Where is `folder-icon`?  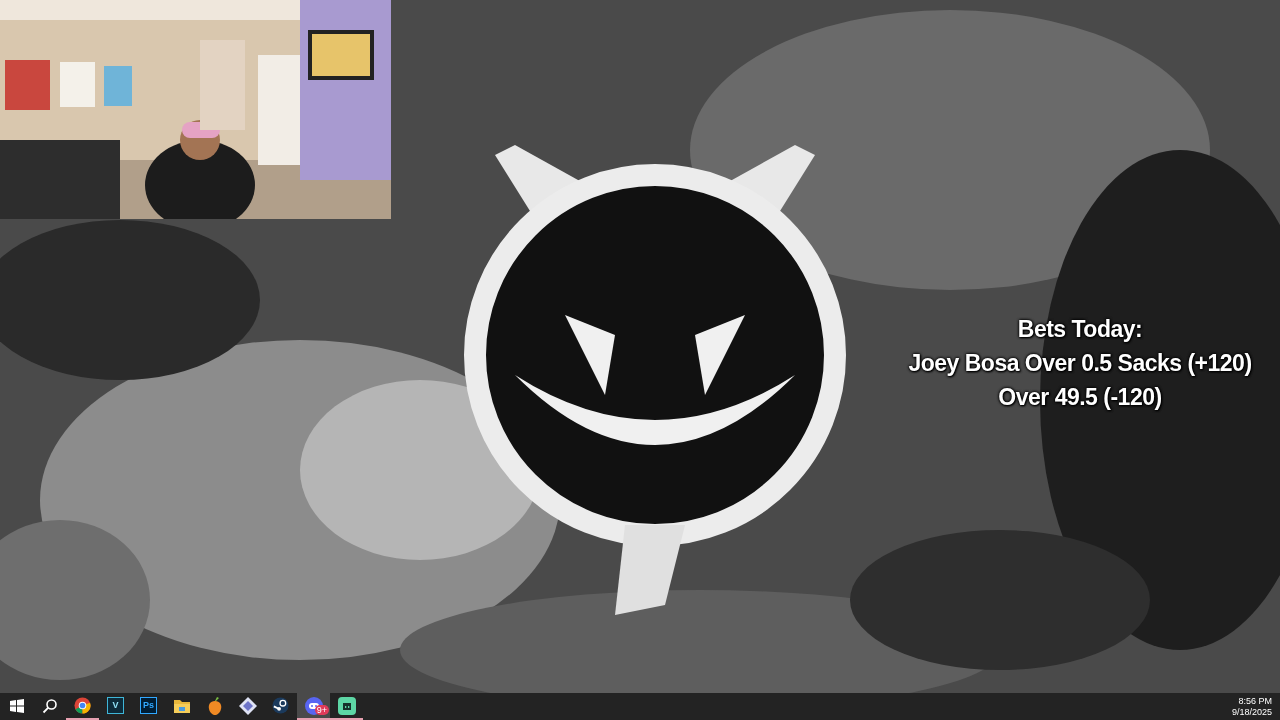 folder-icon is located at coordinates (181, 705).